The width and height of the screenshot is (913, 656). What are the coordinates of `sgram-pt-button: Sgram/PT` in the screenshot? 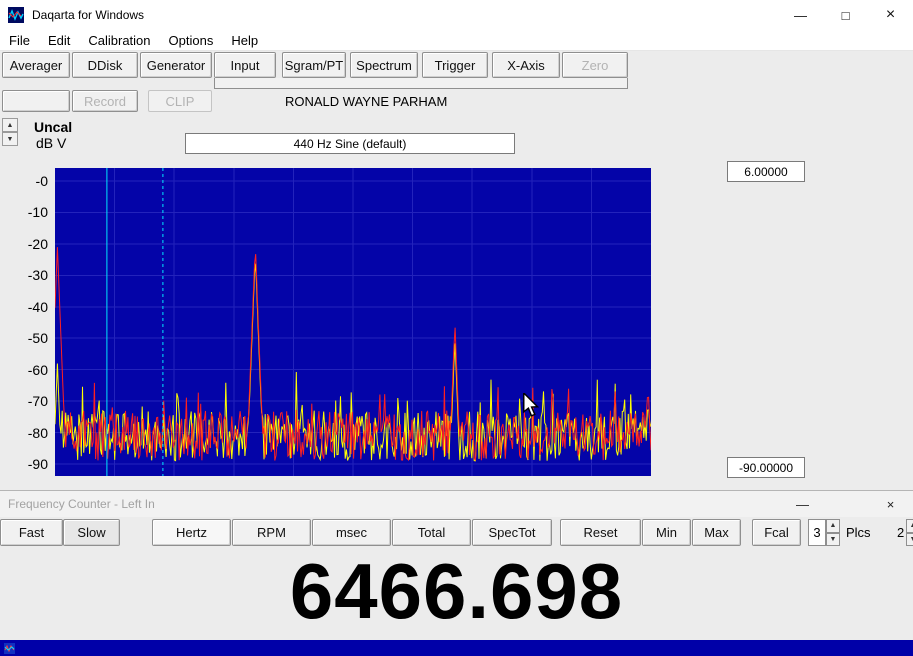 It's located at (314, 65).